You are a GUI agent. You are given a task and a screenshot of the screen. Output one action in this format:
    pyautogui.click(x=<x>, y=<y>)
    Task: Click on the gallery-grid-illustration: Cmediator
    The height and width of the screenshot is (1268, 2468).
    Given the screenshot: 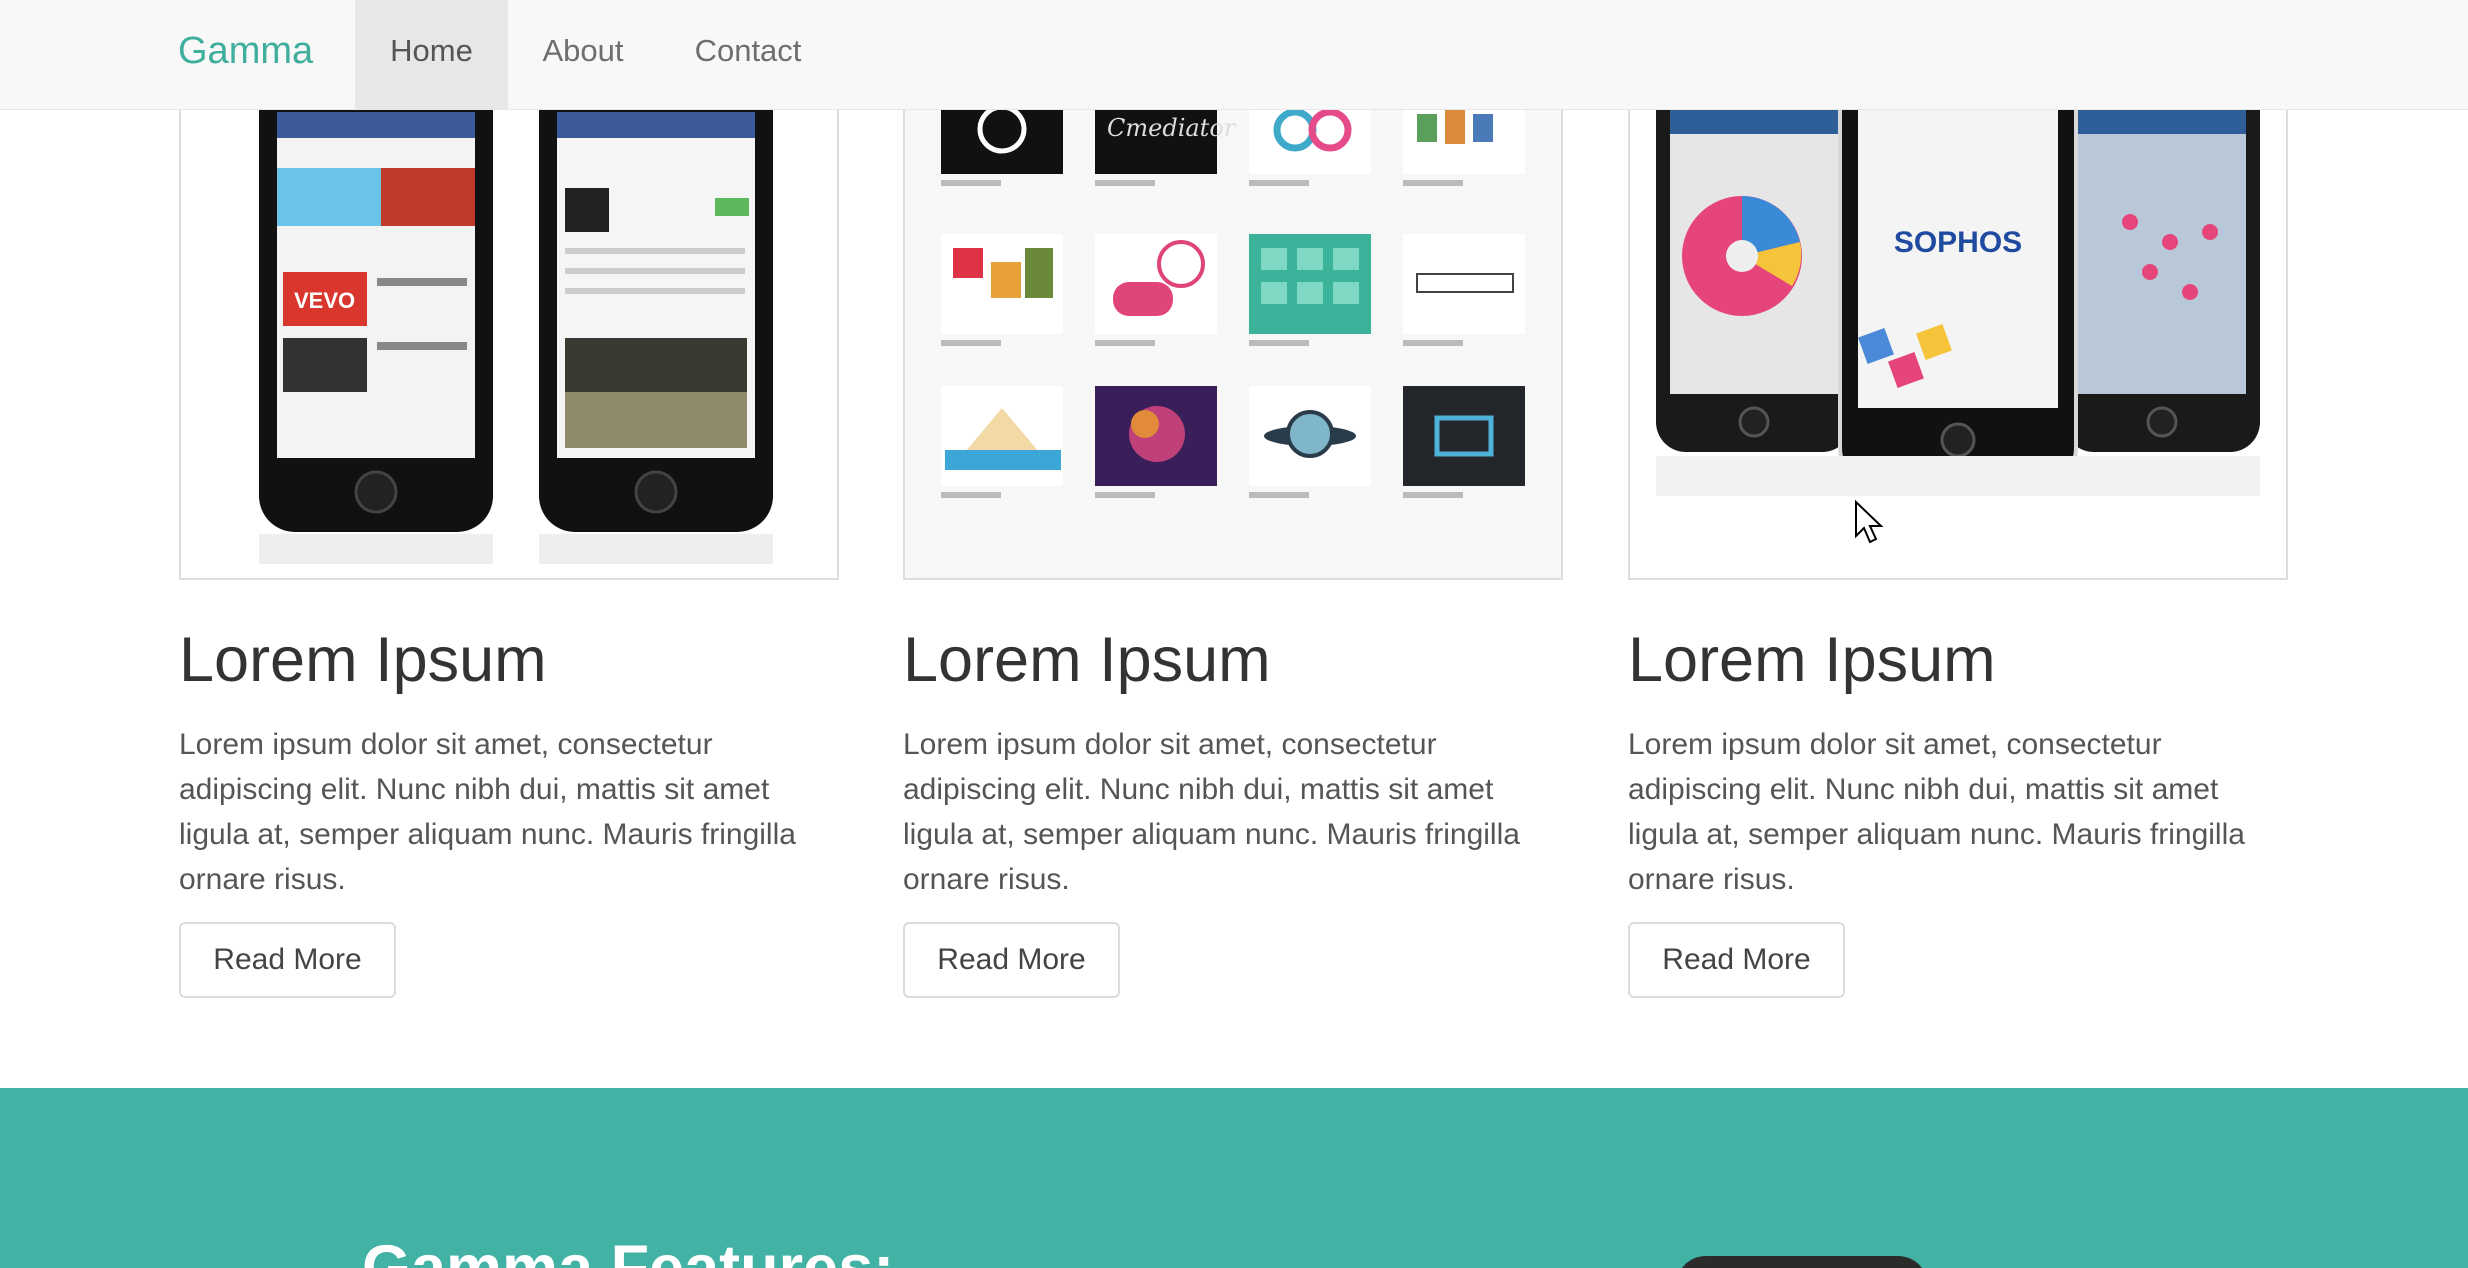 What is the action you would take?
    pyautogui.click(x=1233, y=325)
    